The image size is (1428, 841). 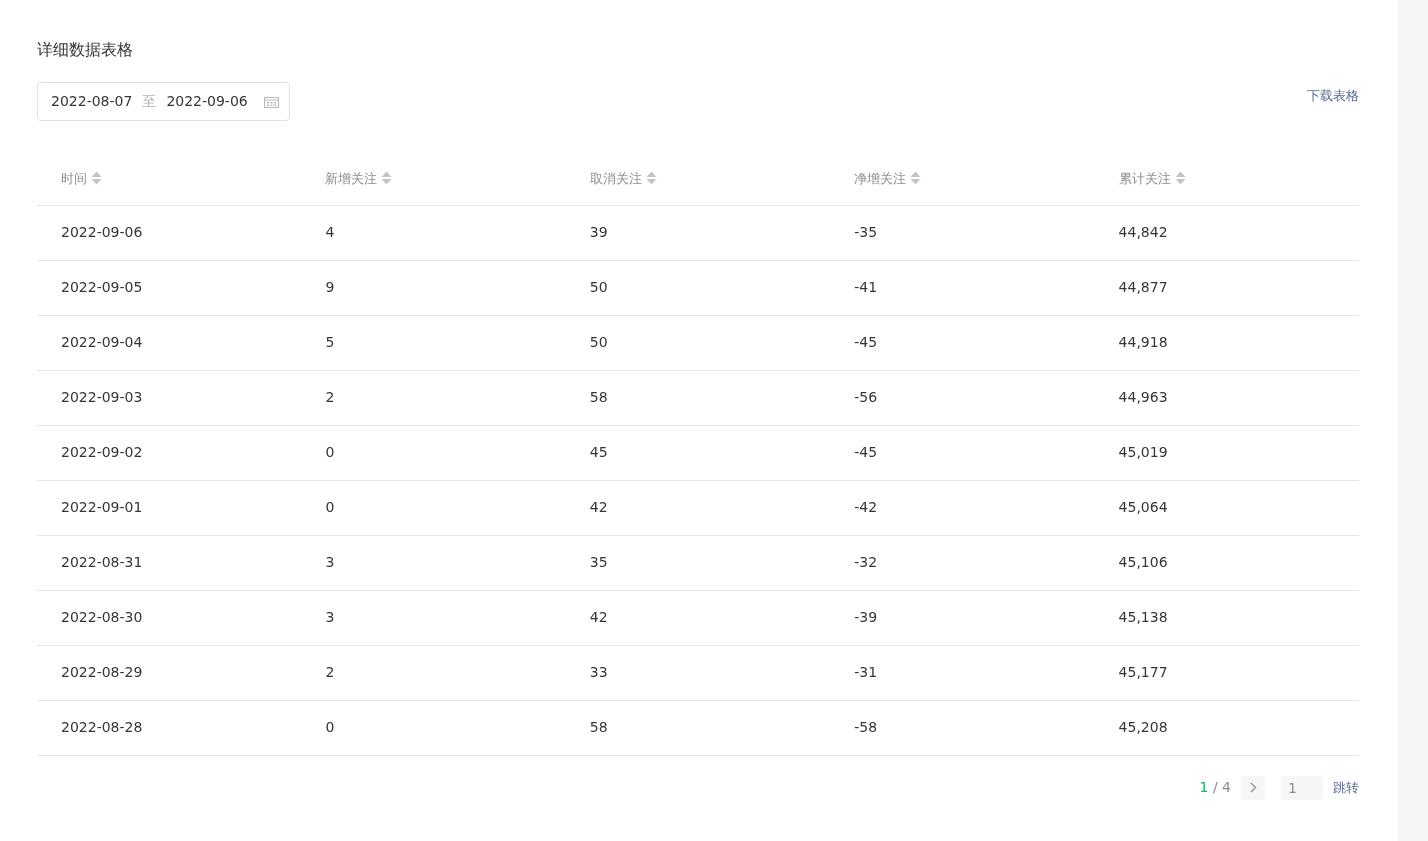 I want to click on table-cell: -42, so click(x=962, y=507).